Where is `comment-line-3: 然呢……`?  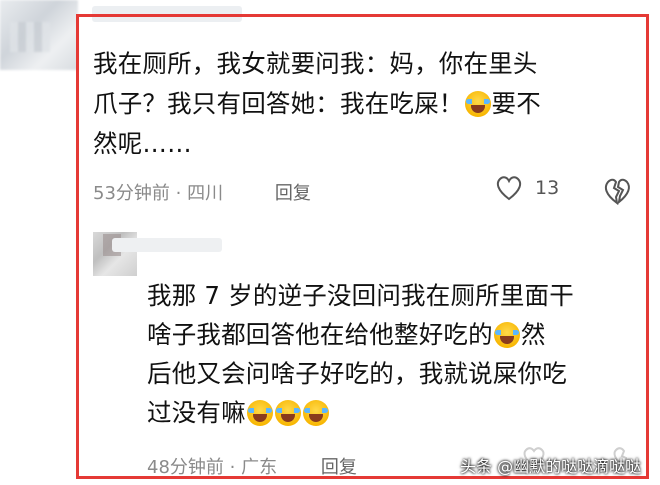
comment-line-3: 然呢…… is located at coordinates (142, 143).